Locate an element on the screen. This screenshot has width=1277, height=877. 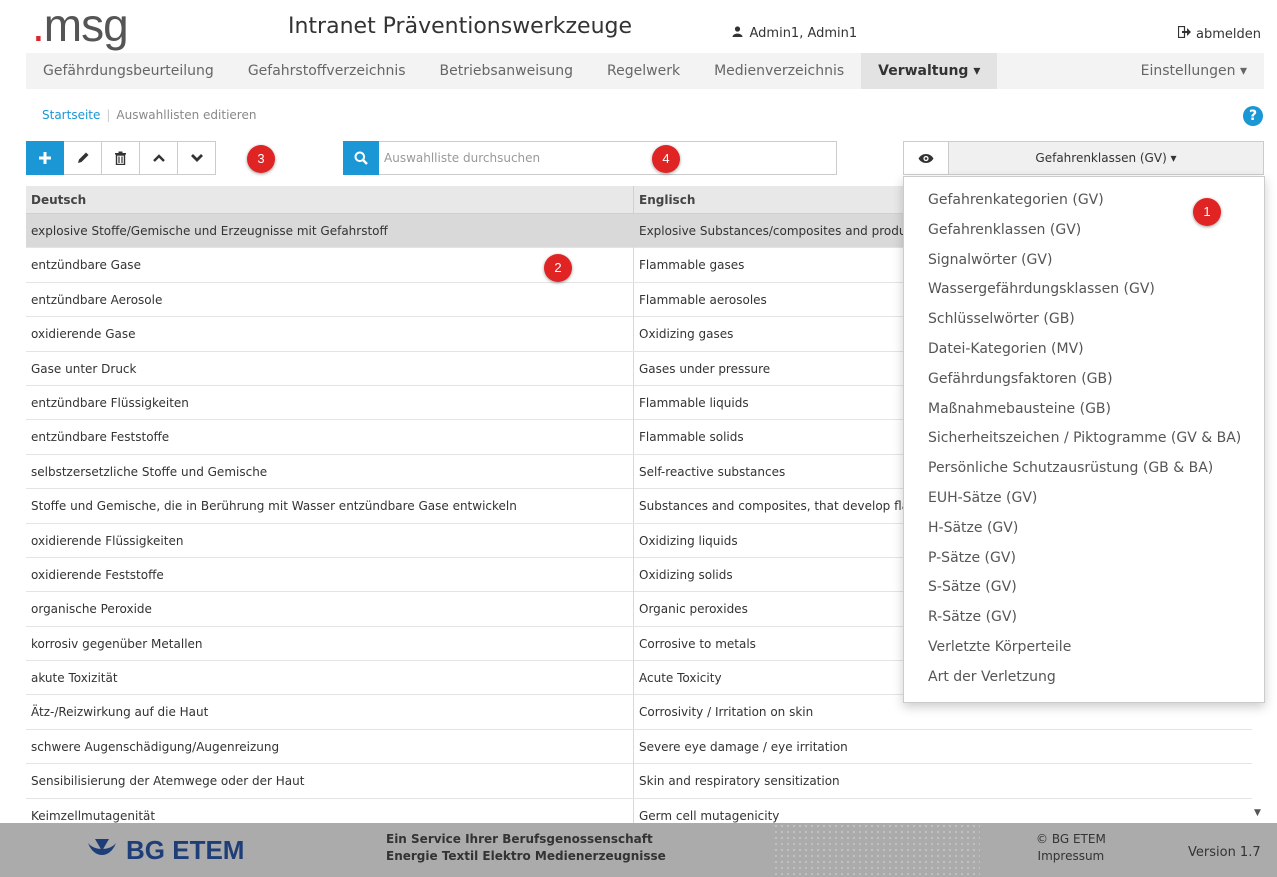
user-info: Admin1, Admin1 is located at coordinates (794, 33).